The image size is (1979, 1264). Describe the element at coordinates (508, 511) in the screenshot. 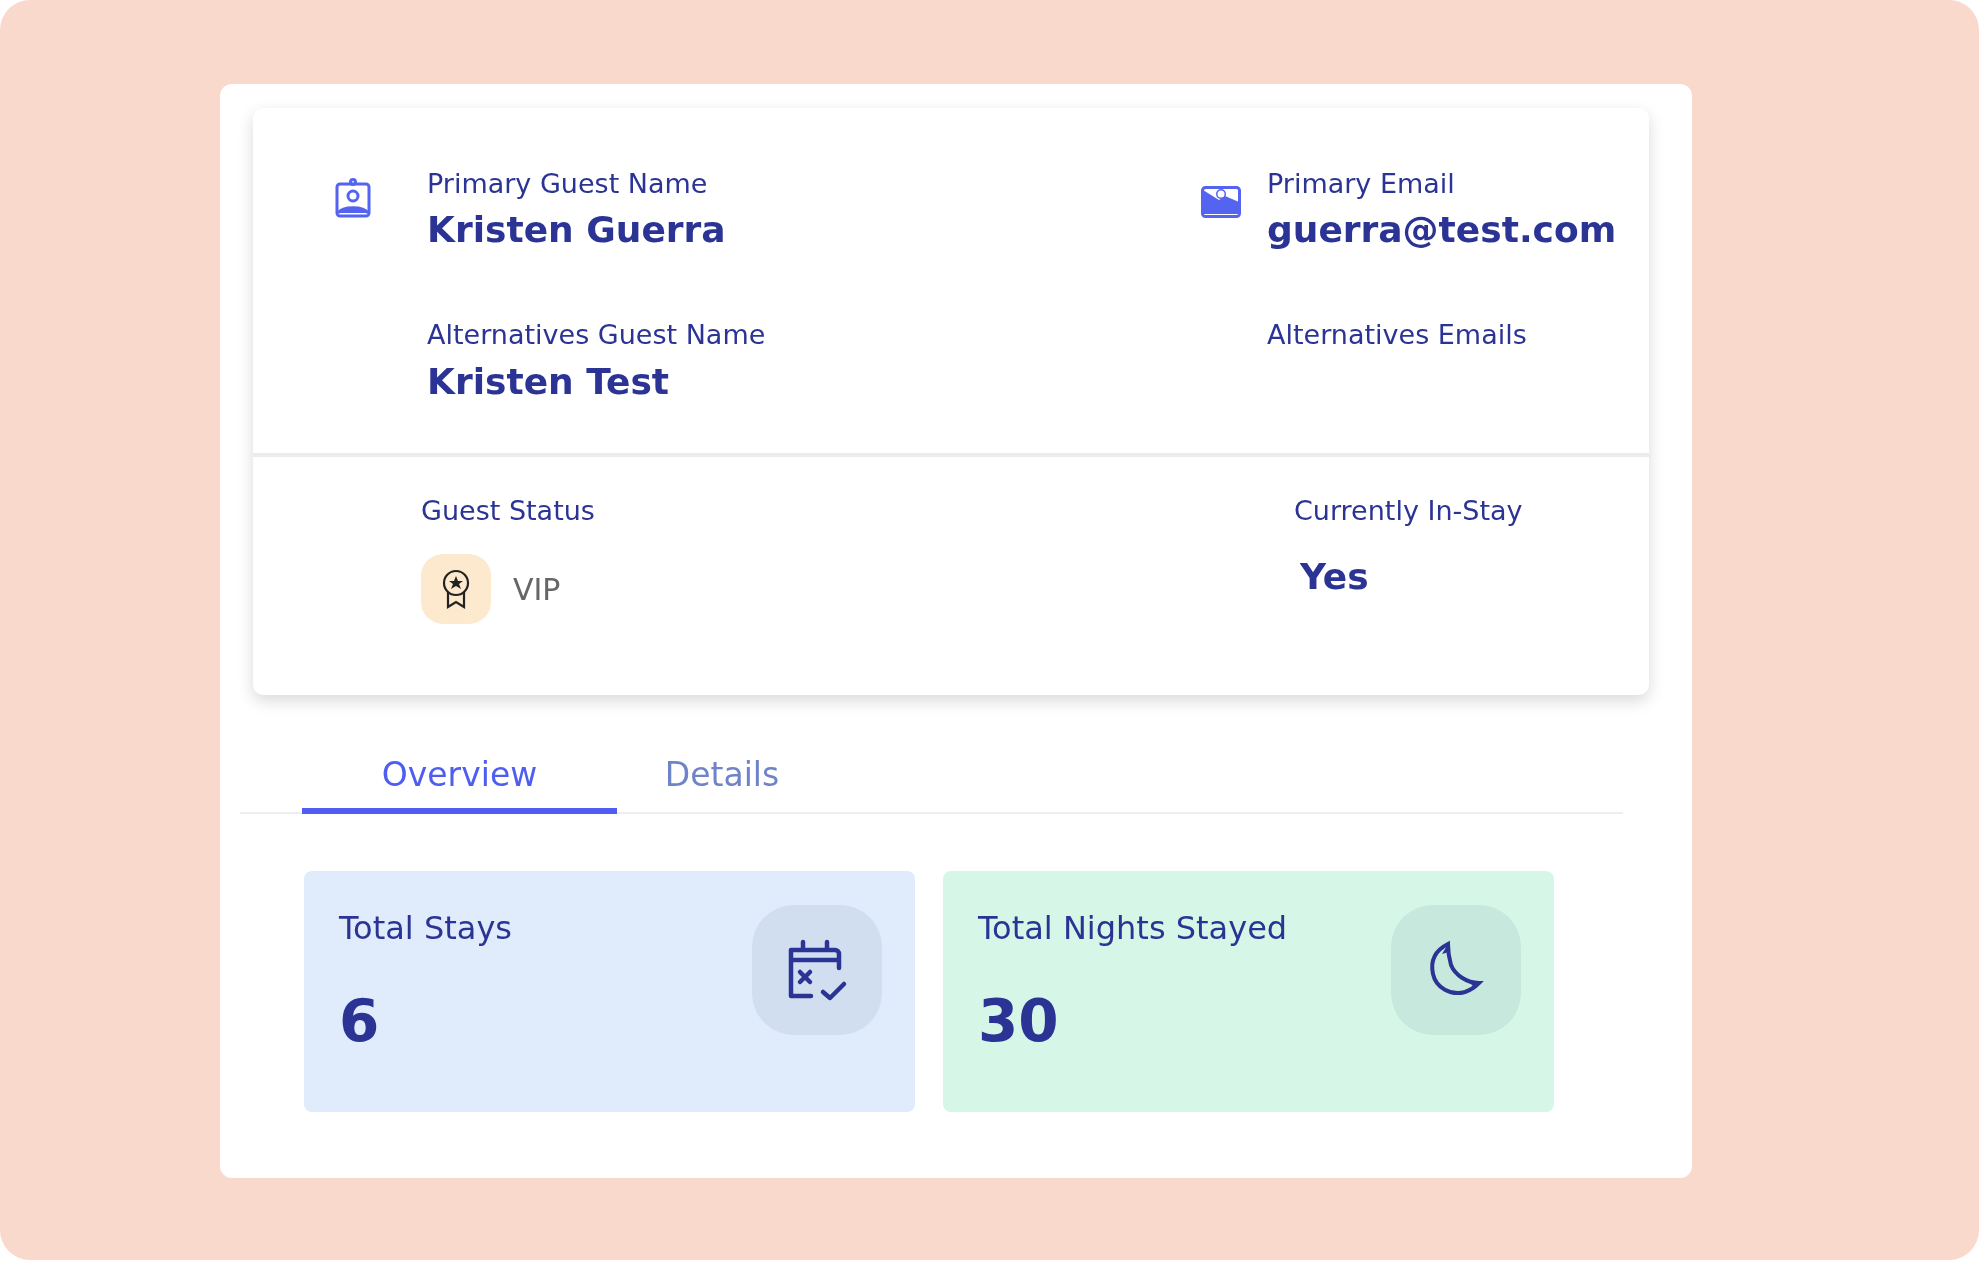

I see `field-label: Guest Status` at that location.